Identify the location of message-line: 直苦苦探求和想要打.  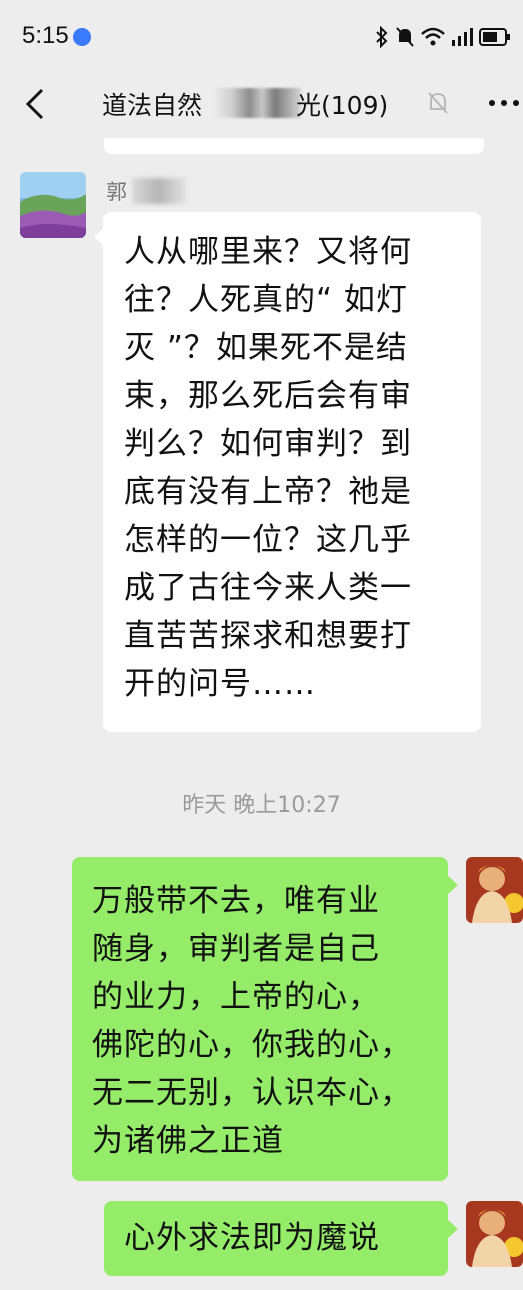
(268, 636).